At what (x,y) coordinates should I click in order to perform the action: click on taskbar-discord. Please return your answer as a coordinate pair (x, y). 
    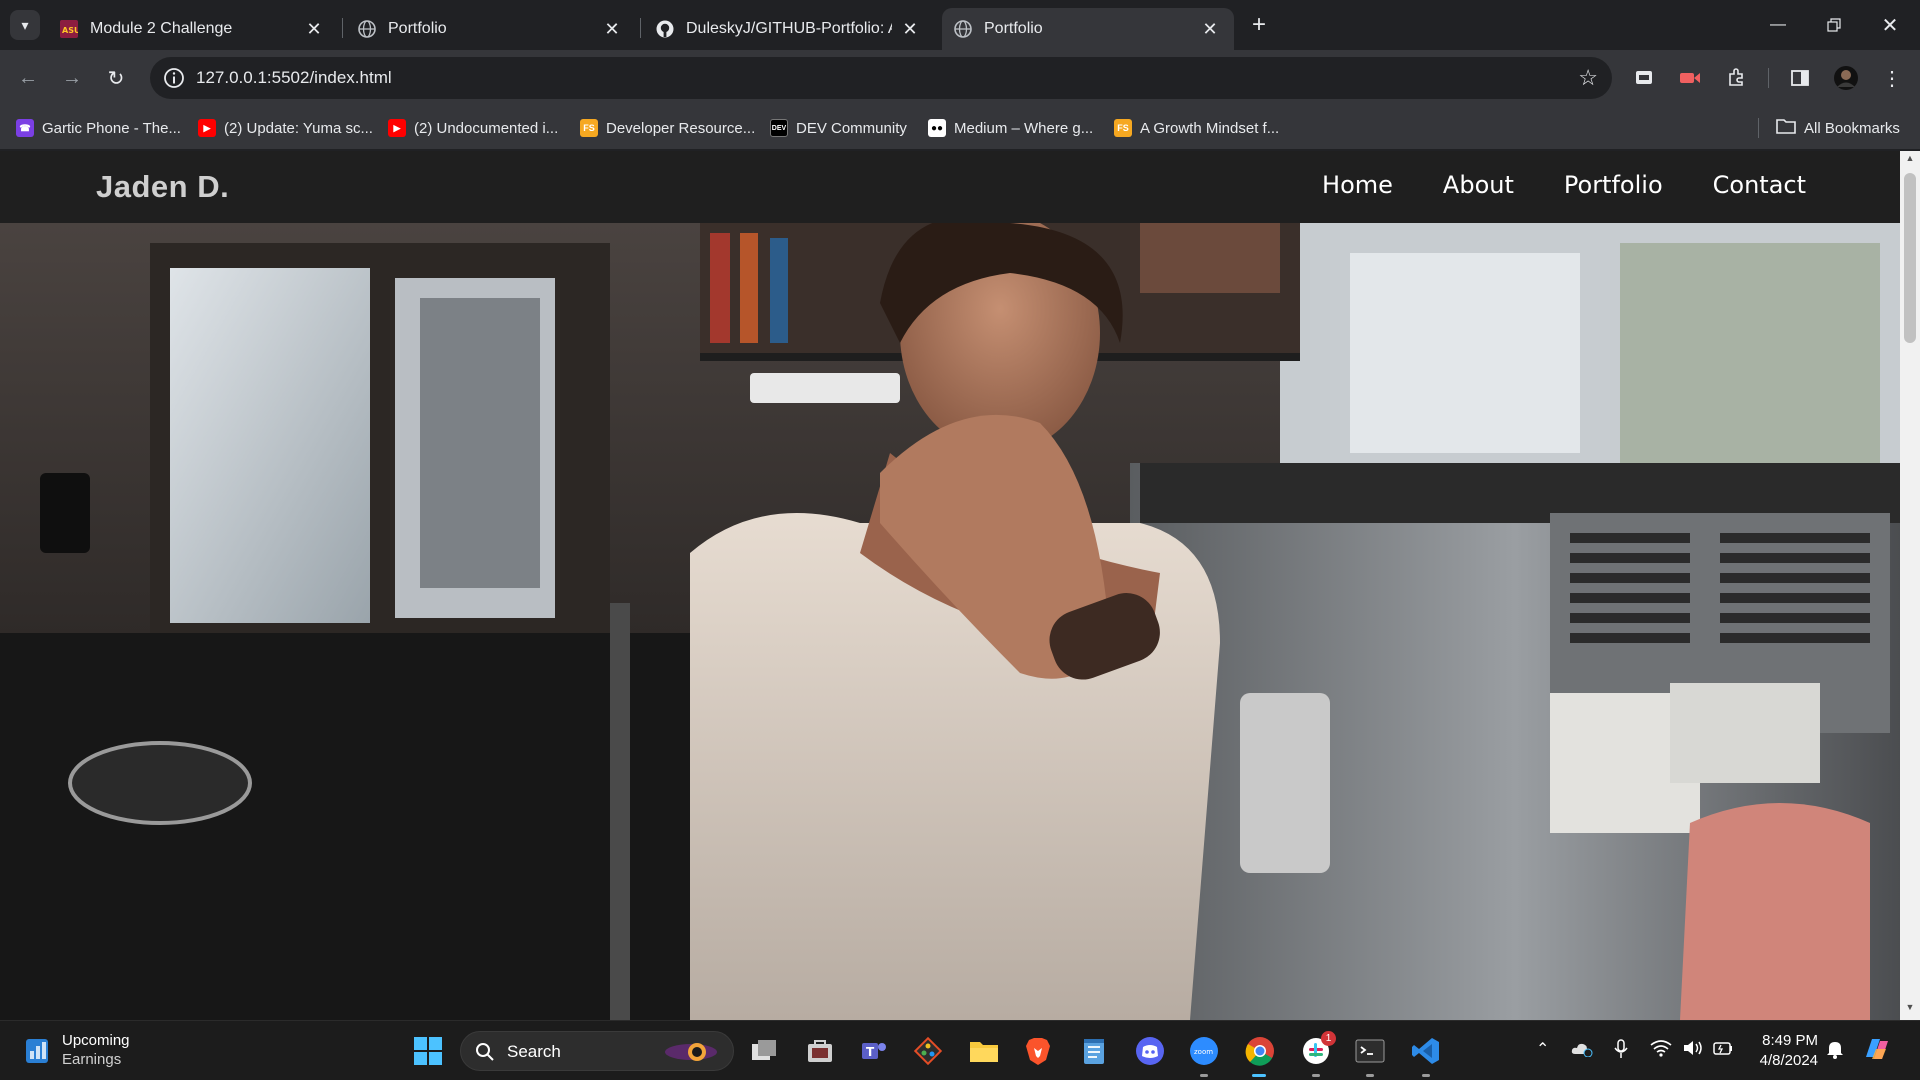
    Looking at the image, I should click on (1150, 1051).